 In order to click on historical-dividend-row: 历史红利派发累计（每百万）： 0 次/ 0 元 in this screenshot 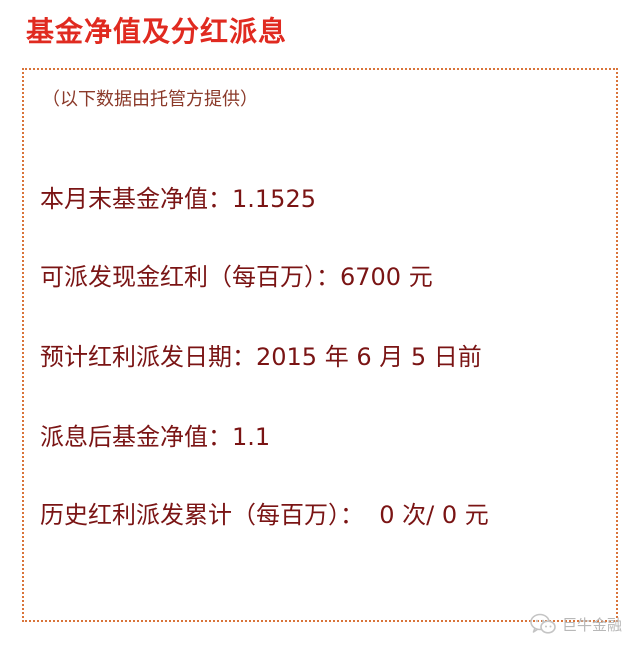, I will do `click(264, 515)`.